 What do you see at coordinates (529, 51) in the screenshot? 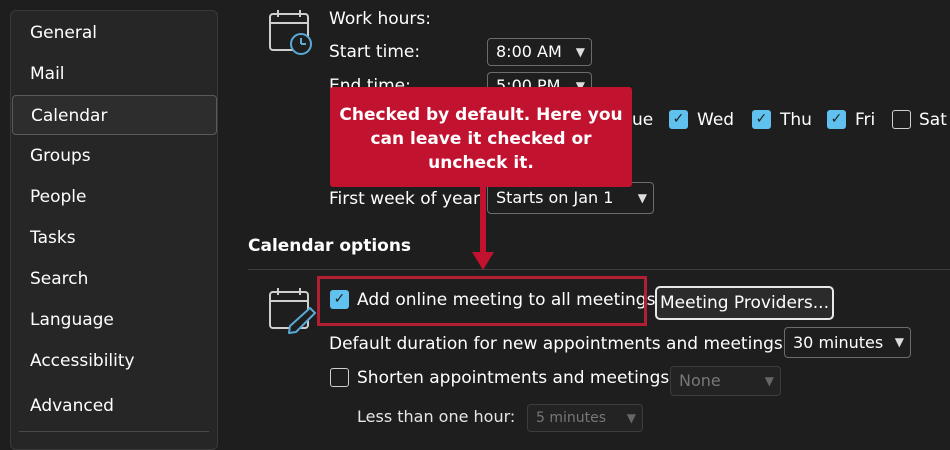
I see `start-time-value: 8:00 AM` at bounding box center [529, 51].